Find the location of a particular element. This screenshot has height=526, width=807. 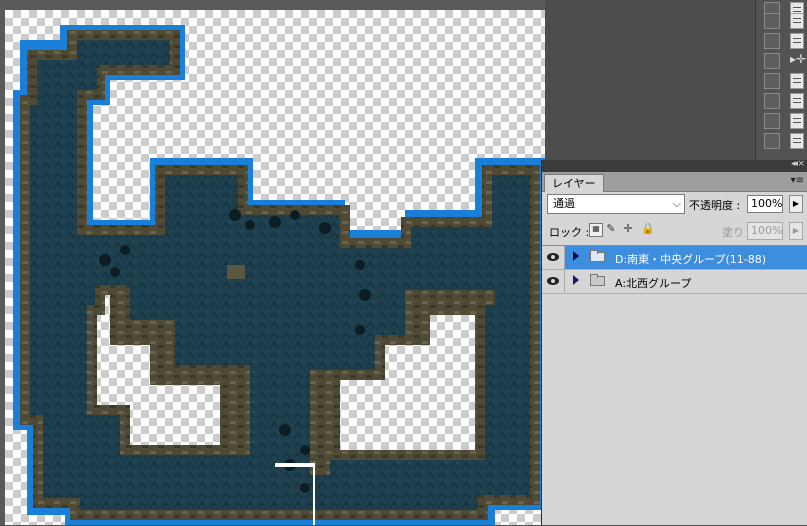

history-strip: ▸✛ is located at coordinates (781, 80).